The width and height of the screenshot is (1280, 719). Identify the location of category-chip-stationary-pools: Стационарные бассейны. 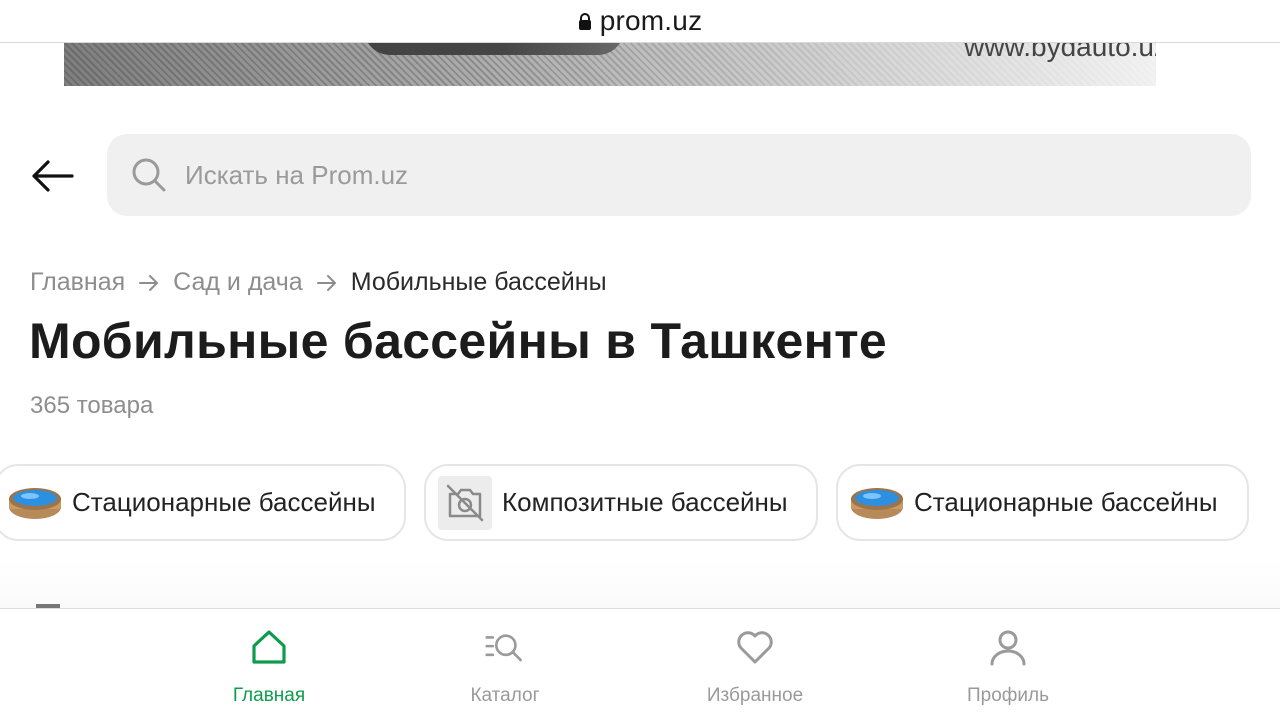
(203, 502).